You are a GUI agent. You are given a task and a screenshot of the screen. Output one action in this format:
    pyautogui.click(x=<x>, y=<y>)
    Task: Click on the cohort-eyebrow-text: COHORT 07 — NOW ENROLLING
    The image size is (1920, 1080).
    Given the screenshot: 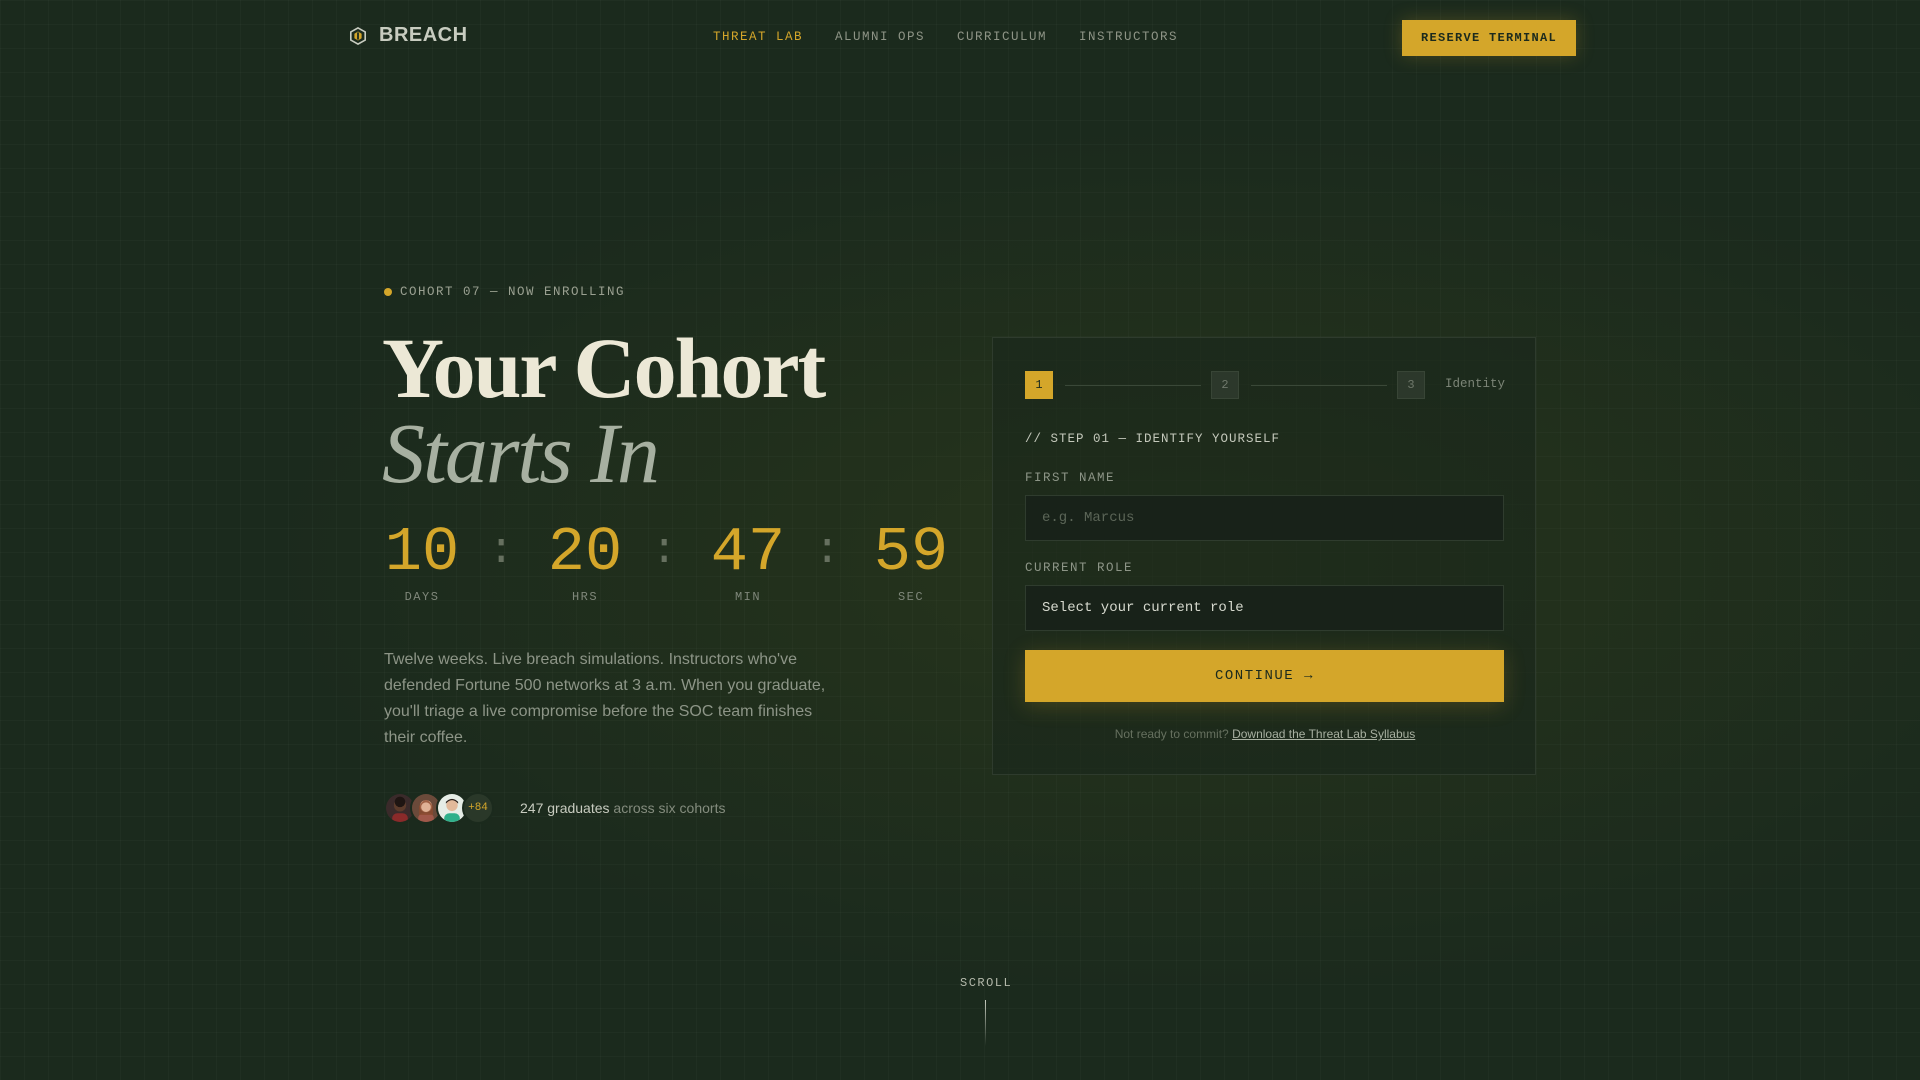 What is the action you would take?
    pyautogui.click(x=513, y=292)
    